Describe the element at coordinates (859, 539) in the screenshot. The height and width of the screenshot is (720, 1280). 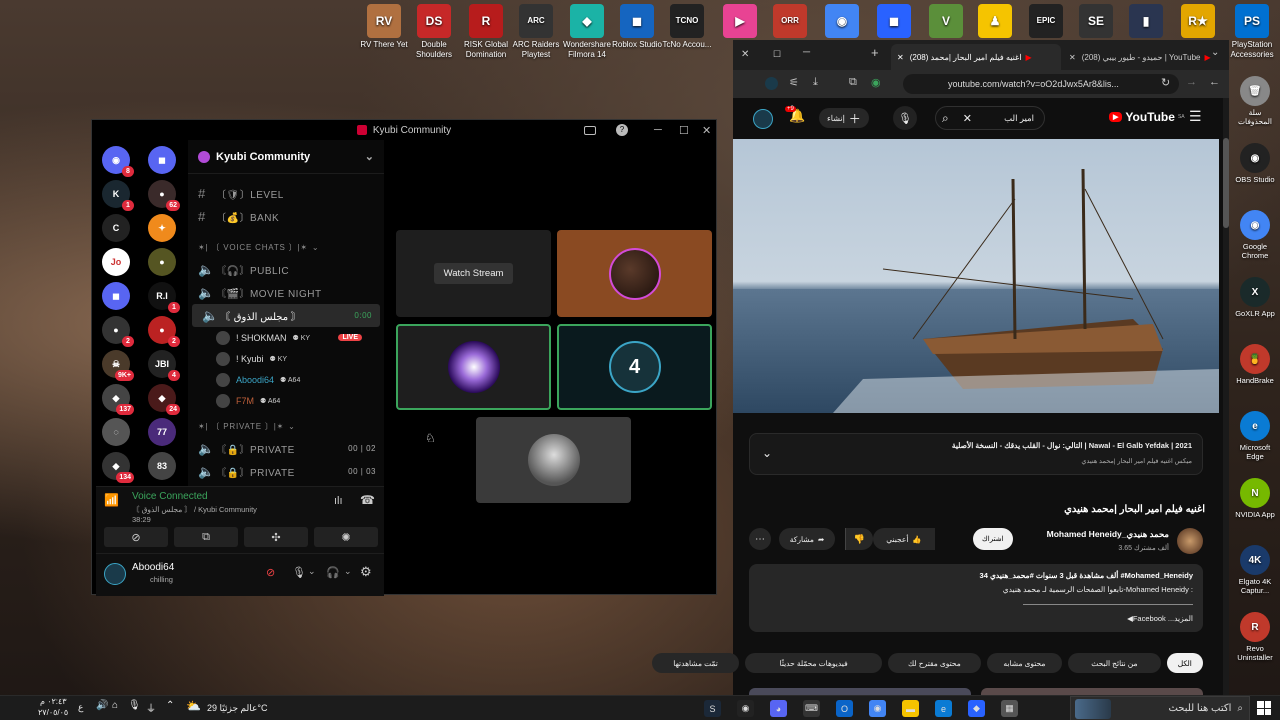
I see `dislike-button: 👎` at that location.